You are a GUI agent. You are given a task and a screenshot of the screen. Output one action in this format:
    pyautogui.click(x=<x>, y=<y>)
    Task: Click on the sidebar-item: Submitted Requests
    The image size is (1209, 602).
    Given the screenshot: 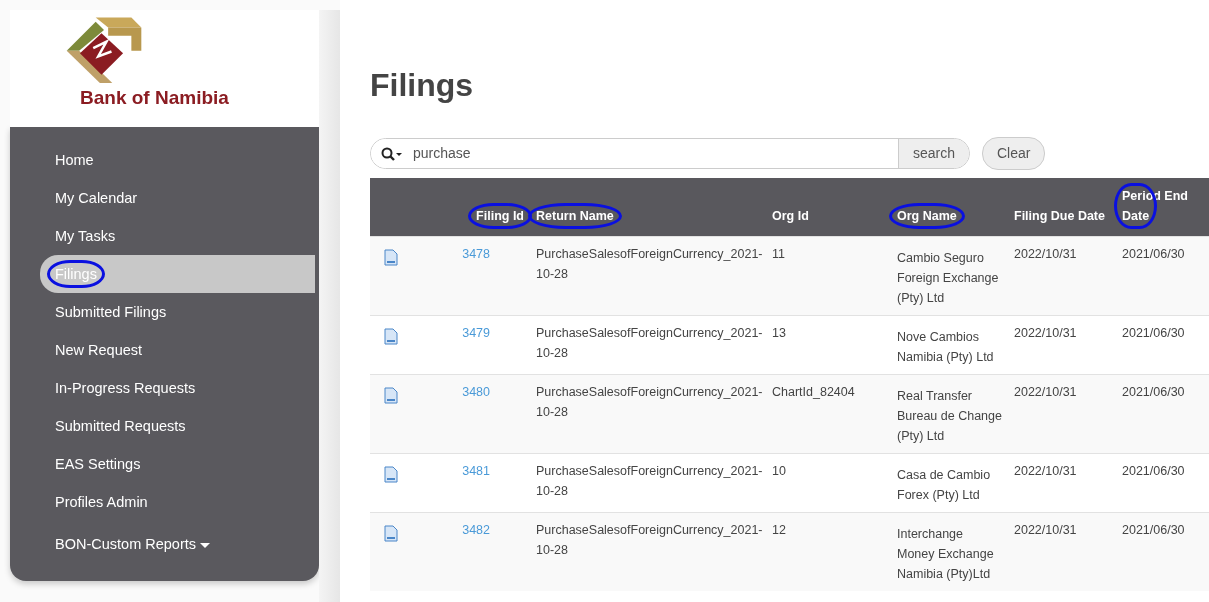 What is the action you would take?
    pyautogui.click(x=177, y=426)
    